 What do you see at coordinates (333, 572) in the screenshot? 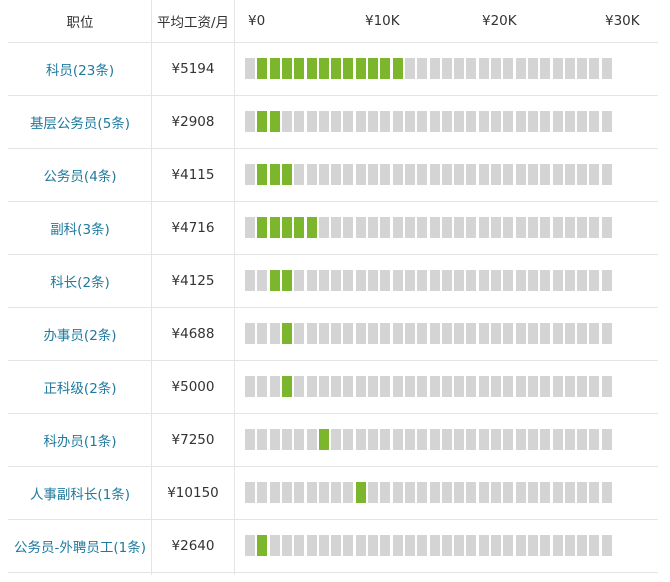
I see `row-divider` at bounding box center [333, 572].